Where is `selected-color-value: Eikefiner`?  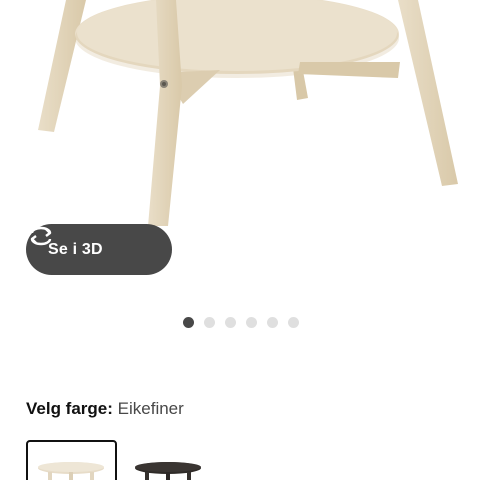
selected-color-value: Eikefiner is located at coordinates (150, 408).